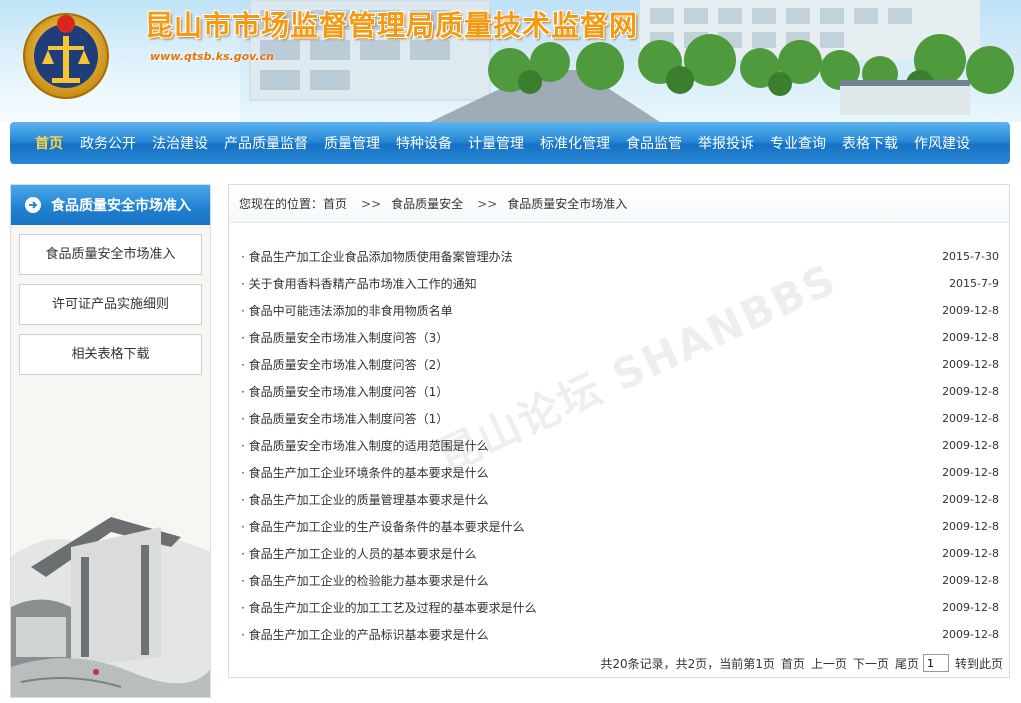  What do you see at coordinates (798, 143) in the screenshot?
I see `nav-item-professional-query: 专业查询` at bounding box center [798, 143].